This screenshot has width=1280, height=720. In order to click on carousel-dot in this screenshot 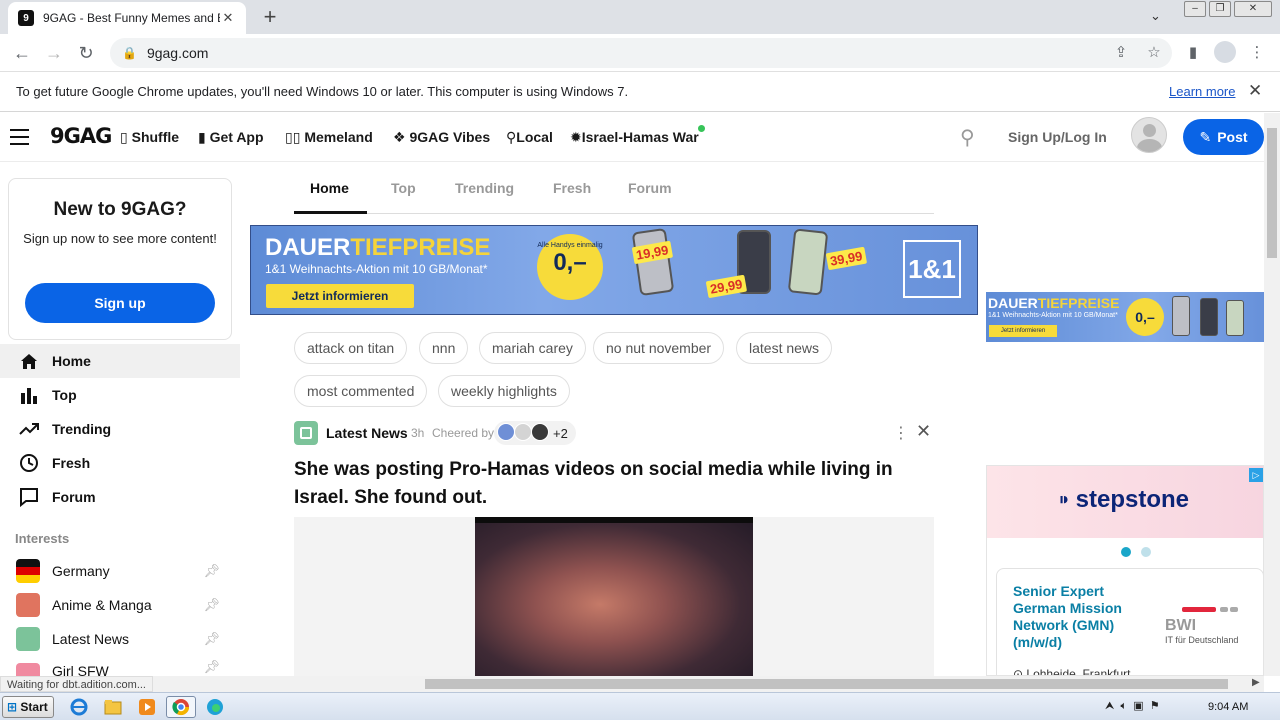, I will do `click(1146, 552)`.